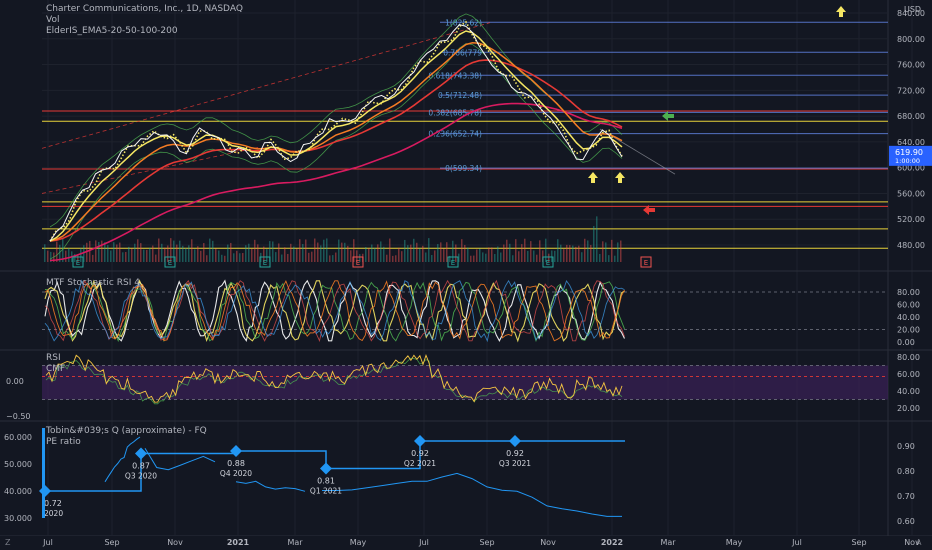 The width and height of the screenshot is (932, 550). What do you see at coordinates (796, 542) in the screenshot?
I see `x-tick-label: Jul` at bounding box center [796, 542].